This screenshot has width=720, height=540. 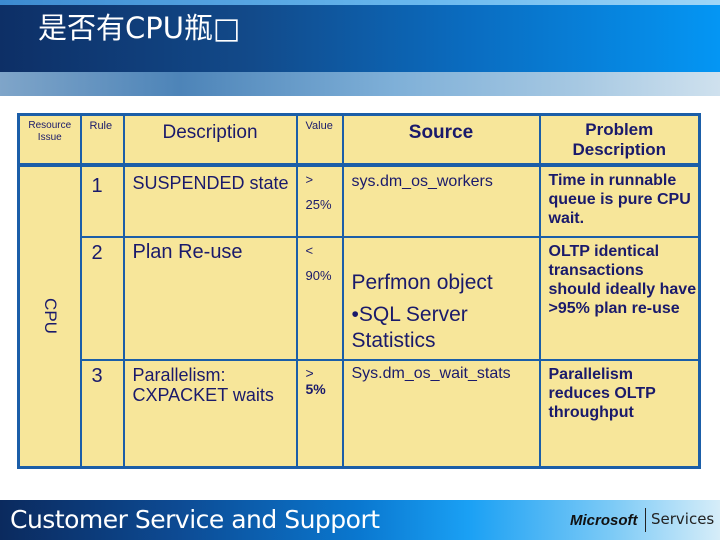 I want to click on threshold-operator: <, so click(x=309, y=250).